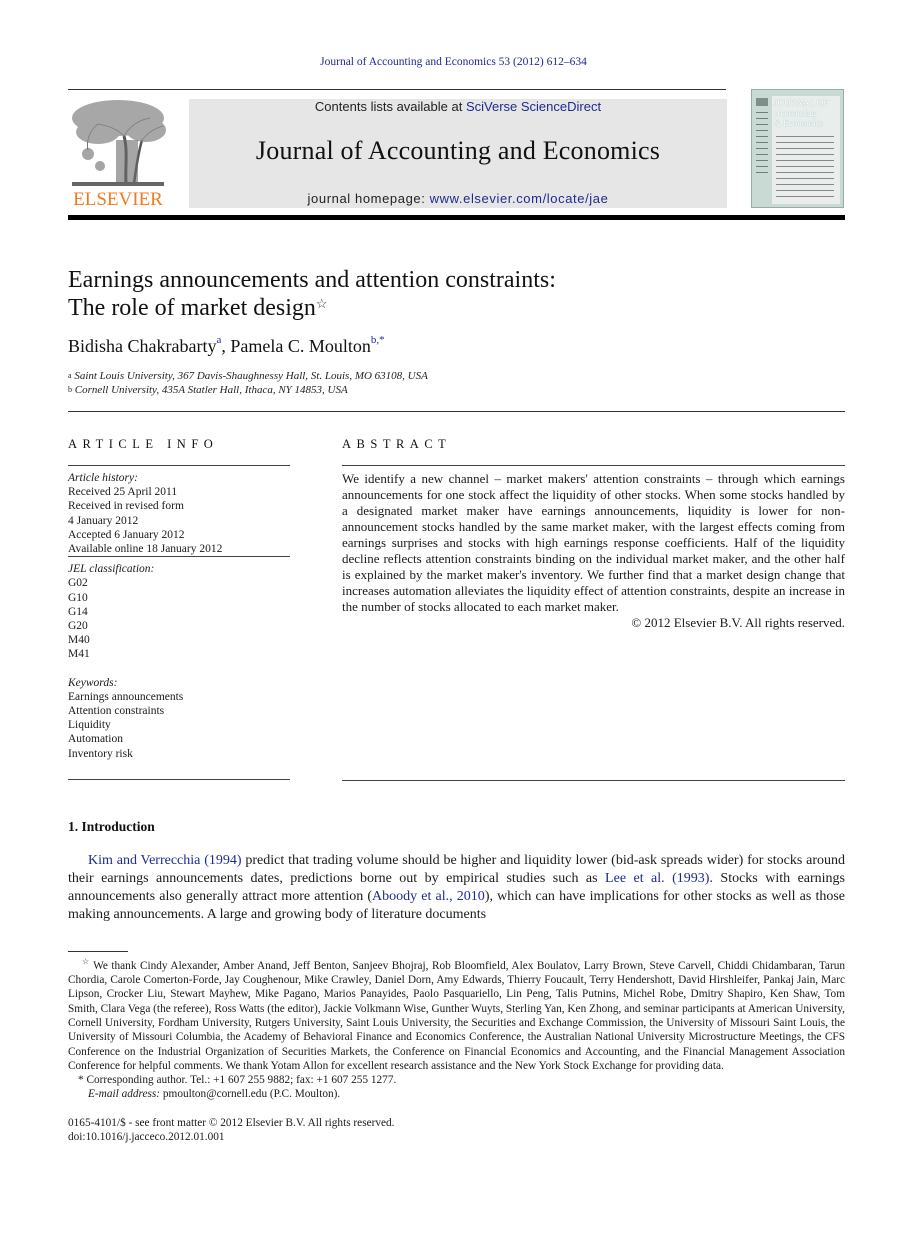 This screenshot has width=907, height=1238. I want to click on history-item: Accepted 6 January 2012, so click(126, 534).